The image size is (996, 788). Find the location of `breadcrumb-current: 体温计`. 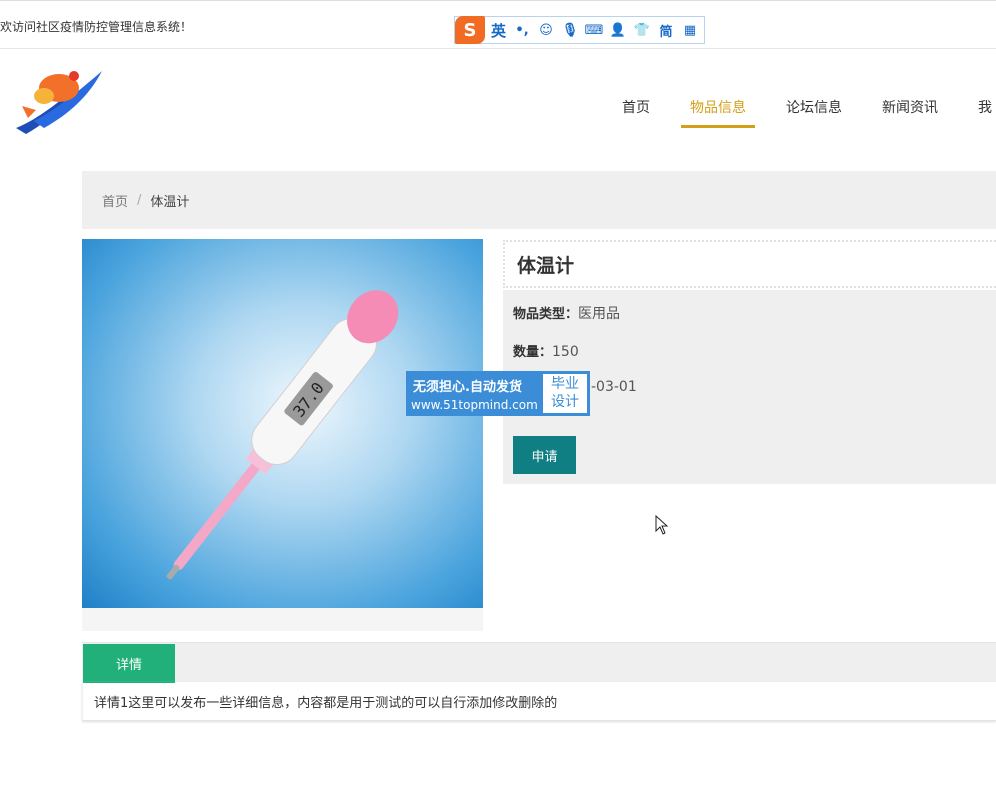

breadcrumb-current: 体温计 is located at coordinates (170, 202).